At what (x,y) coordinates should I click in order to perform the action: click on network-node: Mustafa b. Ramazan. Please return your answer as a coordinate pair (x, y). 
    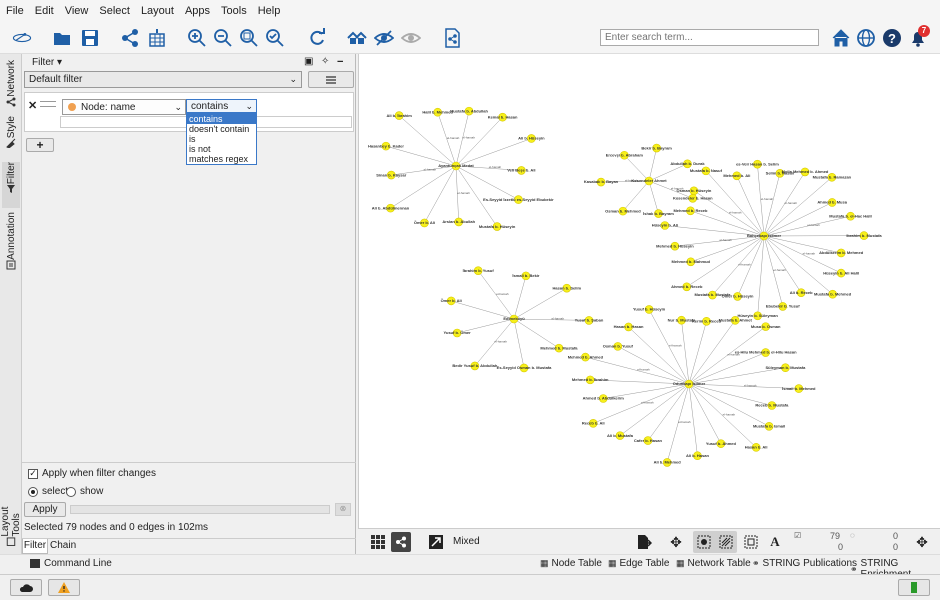
    Looking at the image, I should click on (832, 177).